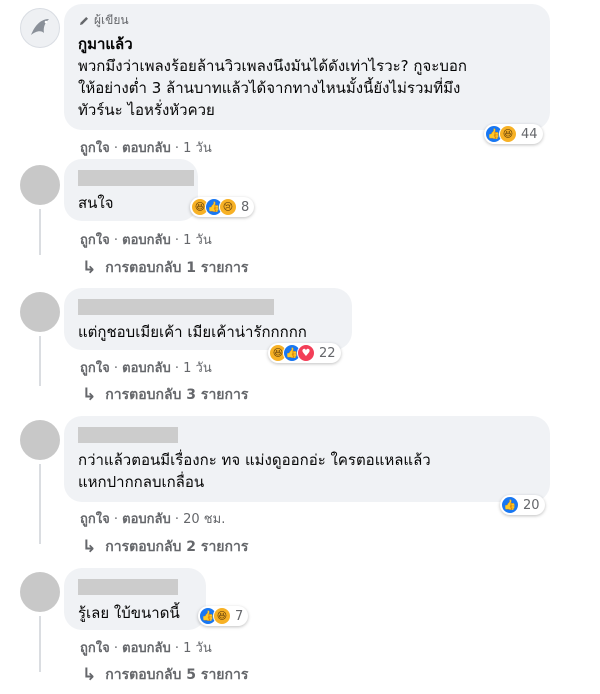 This screenshot has width=600, height=694. I want to click on bird-logo-icon, so click(40, 27).